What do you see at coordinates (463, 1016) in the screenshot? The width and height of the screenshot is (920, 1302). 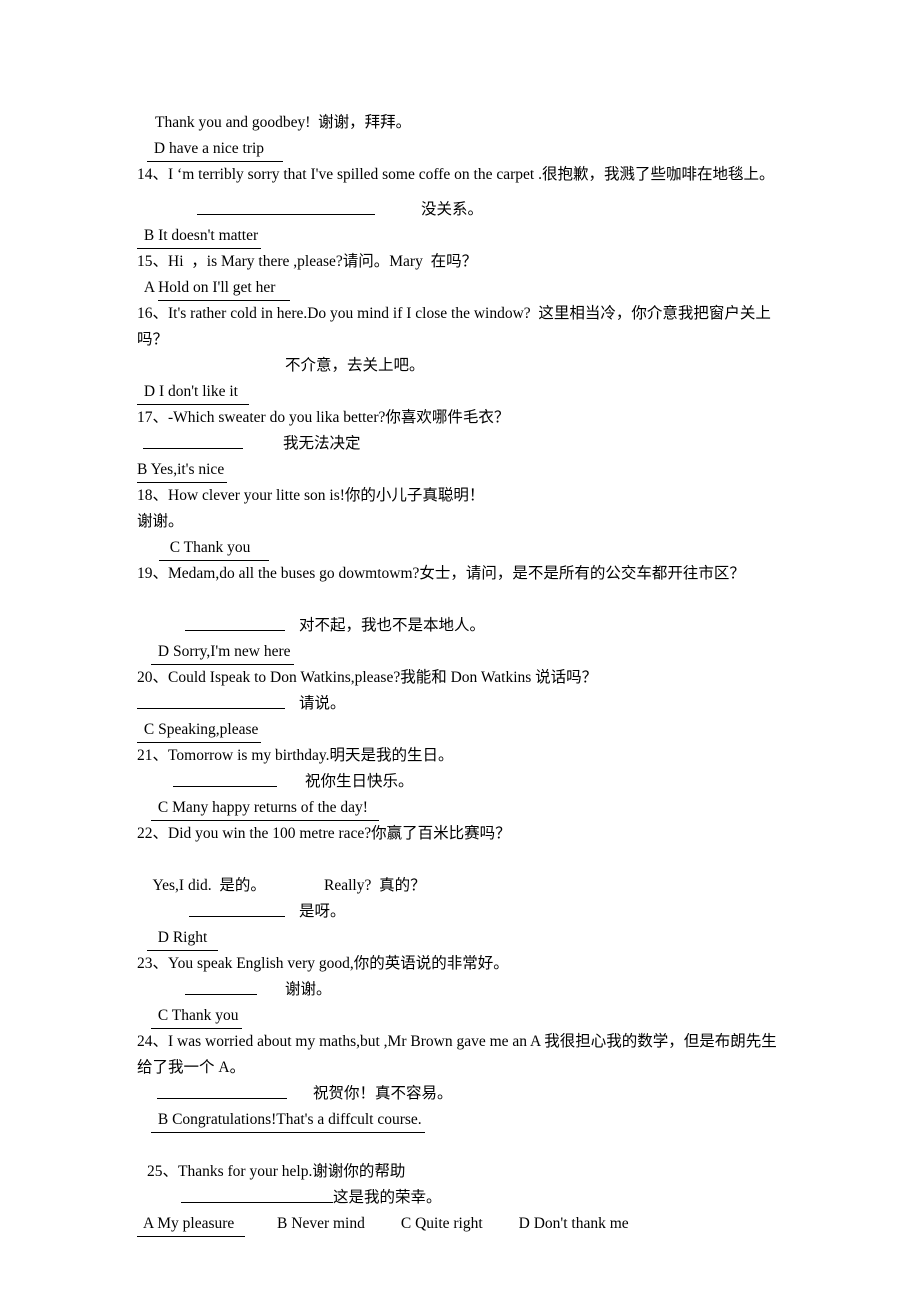 I see `answer-row-23: C Thank you` at bounding box center [463, 1016].